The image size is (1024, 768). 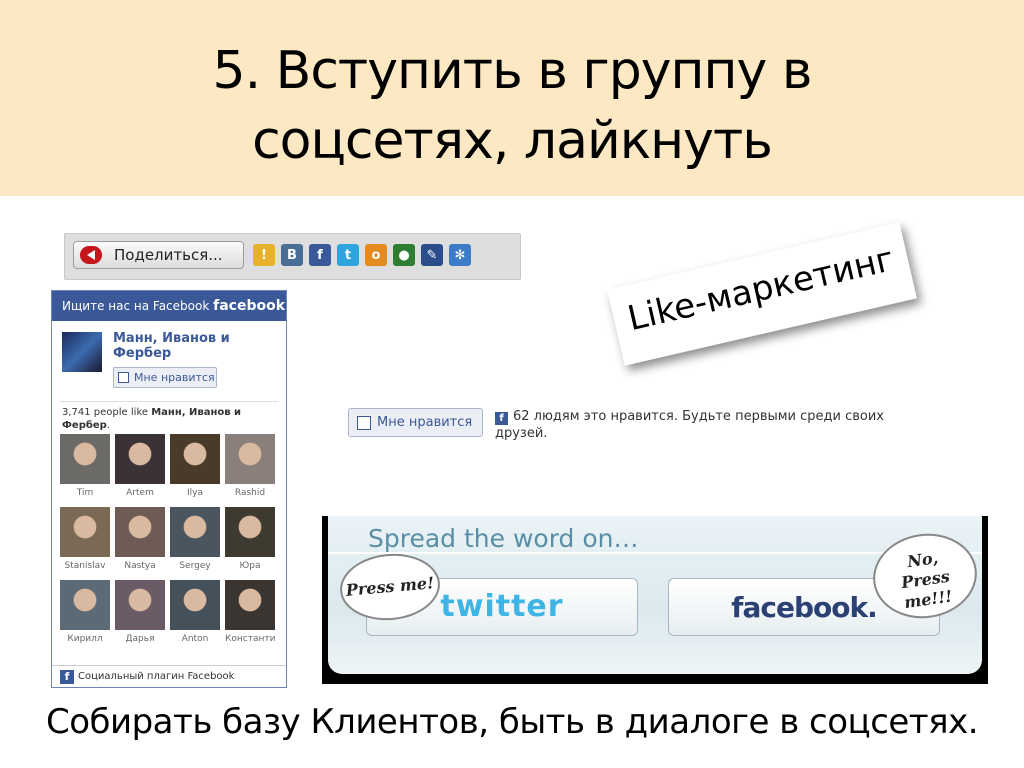 I want to click on fan-item: Кирилл, so click(x=85, y=612).